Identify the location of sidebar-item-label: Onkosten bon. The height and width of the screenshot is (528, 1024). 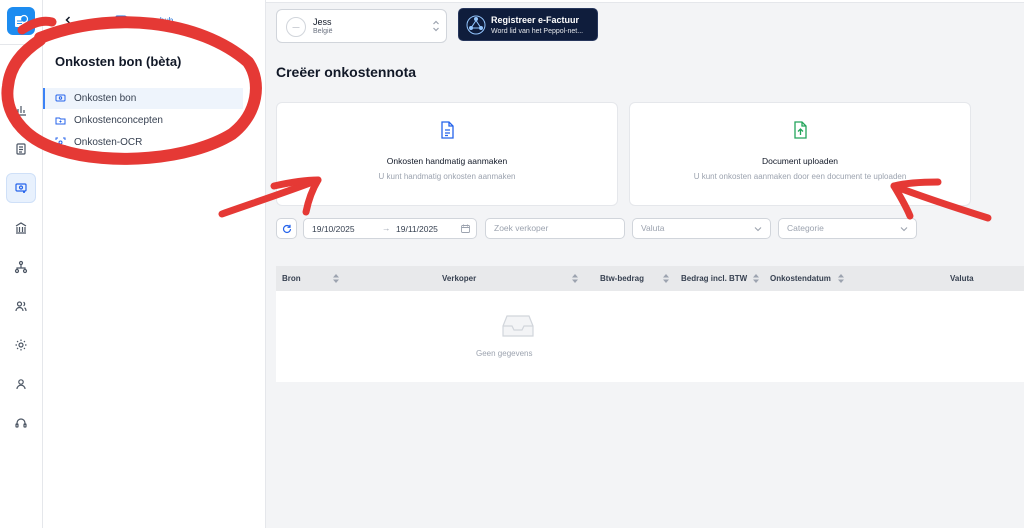
(105, 98).